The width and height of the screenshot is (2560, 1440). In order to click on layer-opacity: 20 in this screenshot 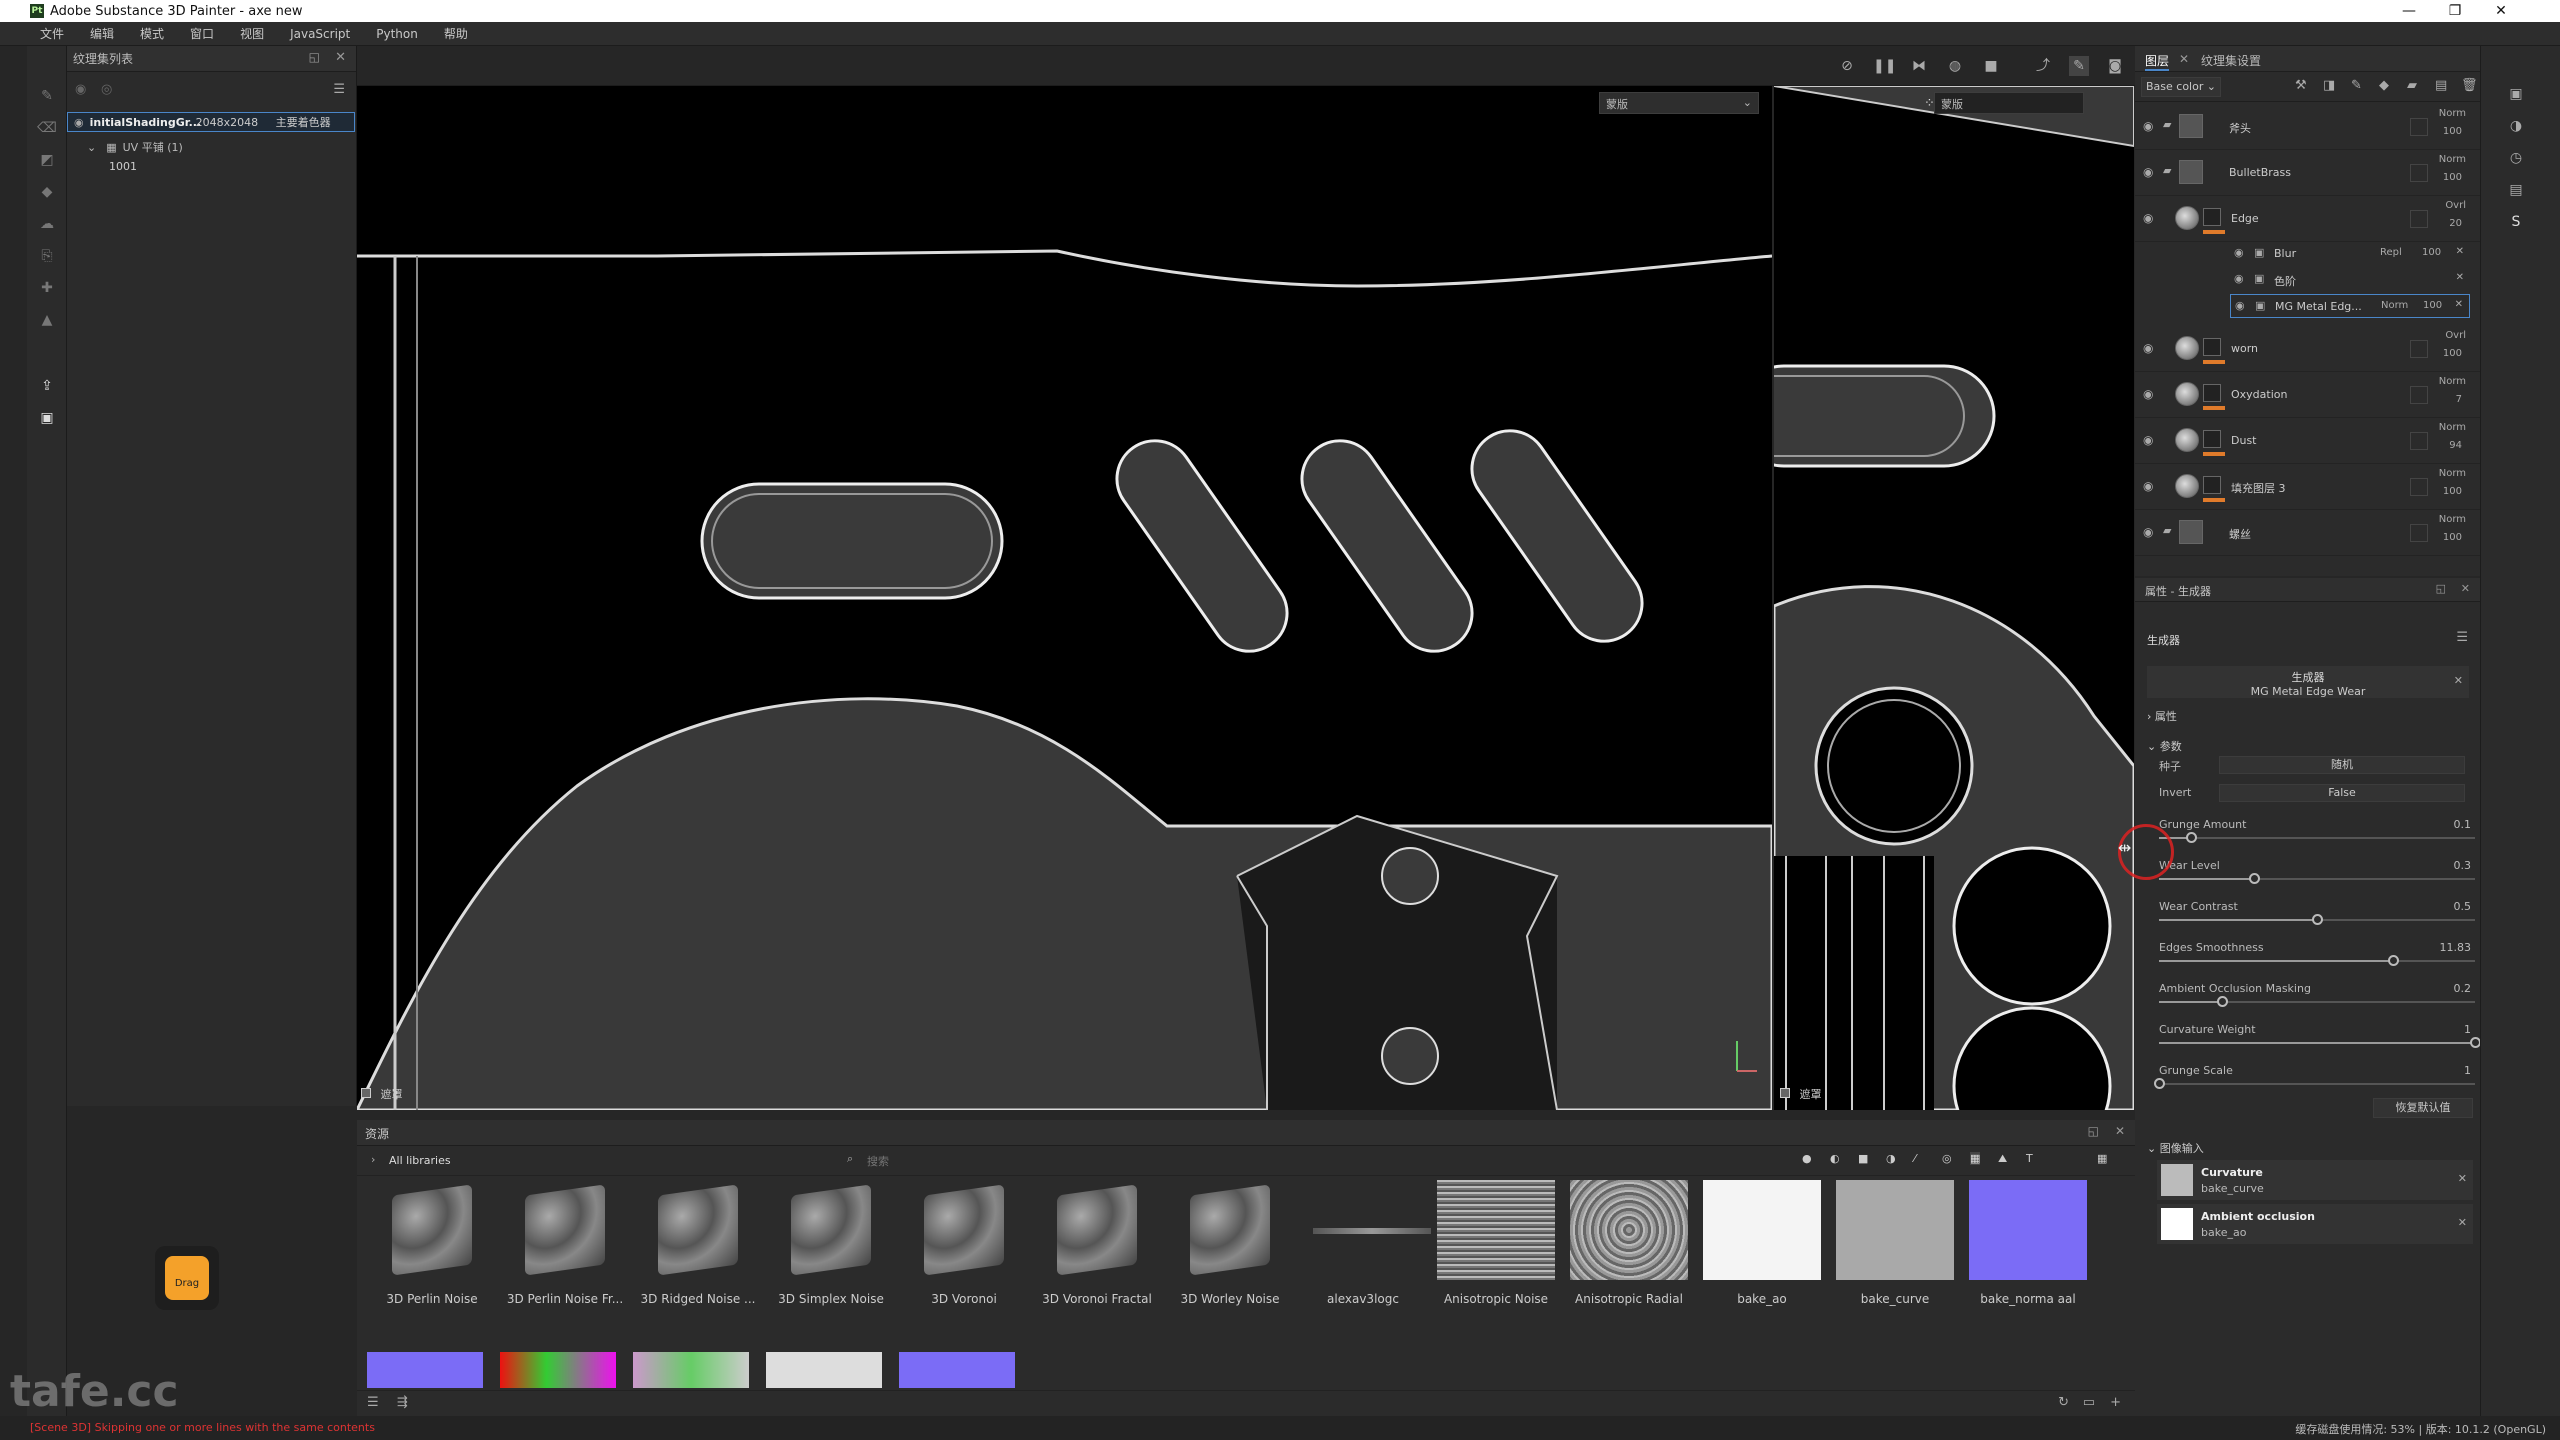, I will do `click(2455, 223)`.